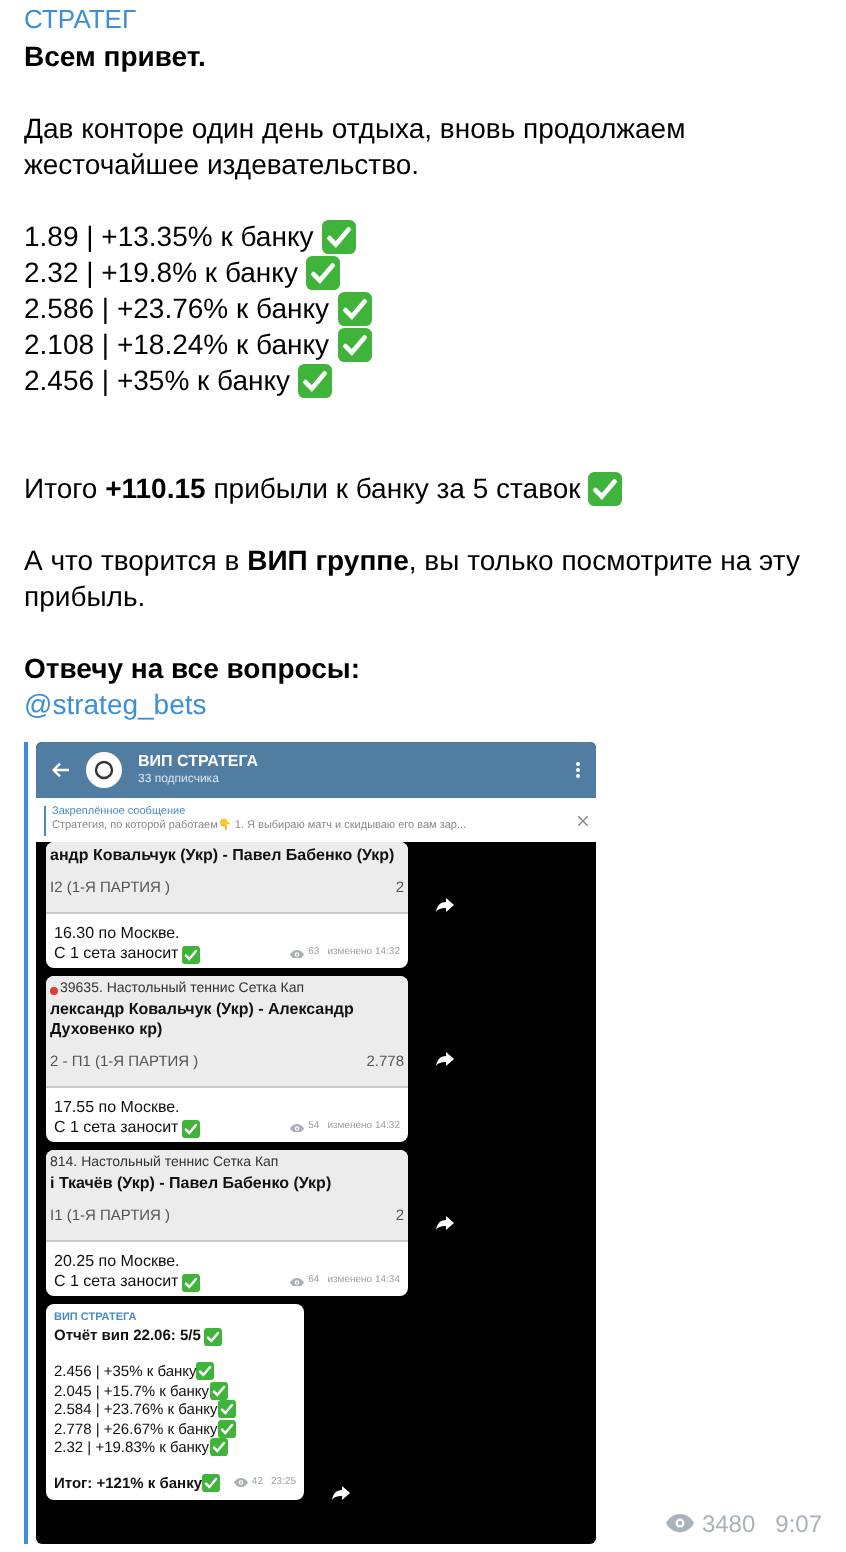 The image size is (846, 1552). I want to click on vip-text: А что творится в ВИП группе, вы только посмотрите на эту прибыль., so click(413, 578).